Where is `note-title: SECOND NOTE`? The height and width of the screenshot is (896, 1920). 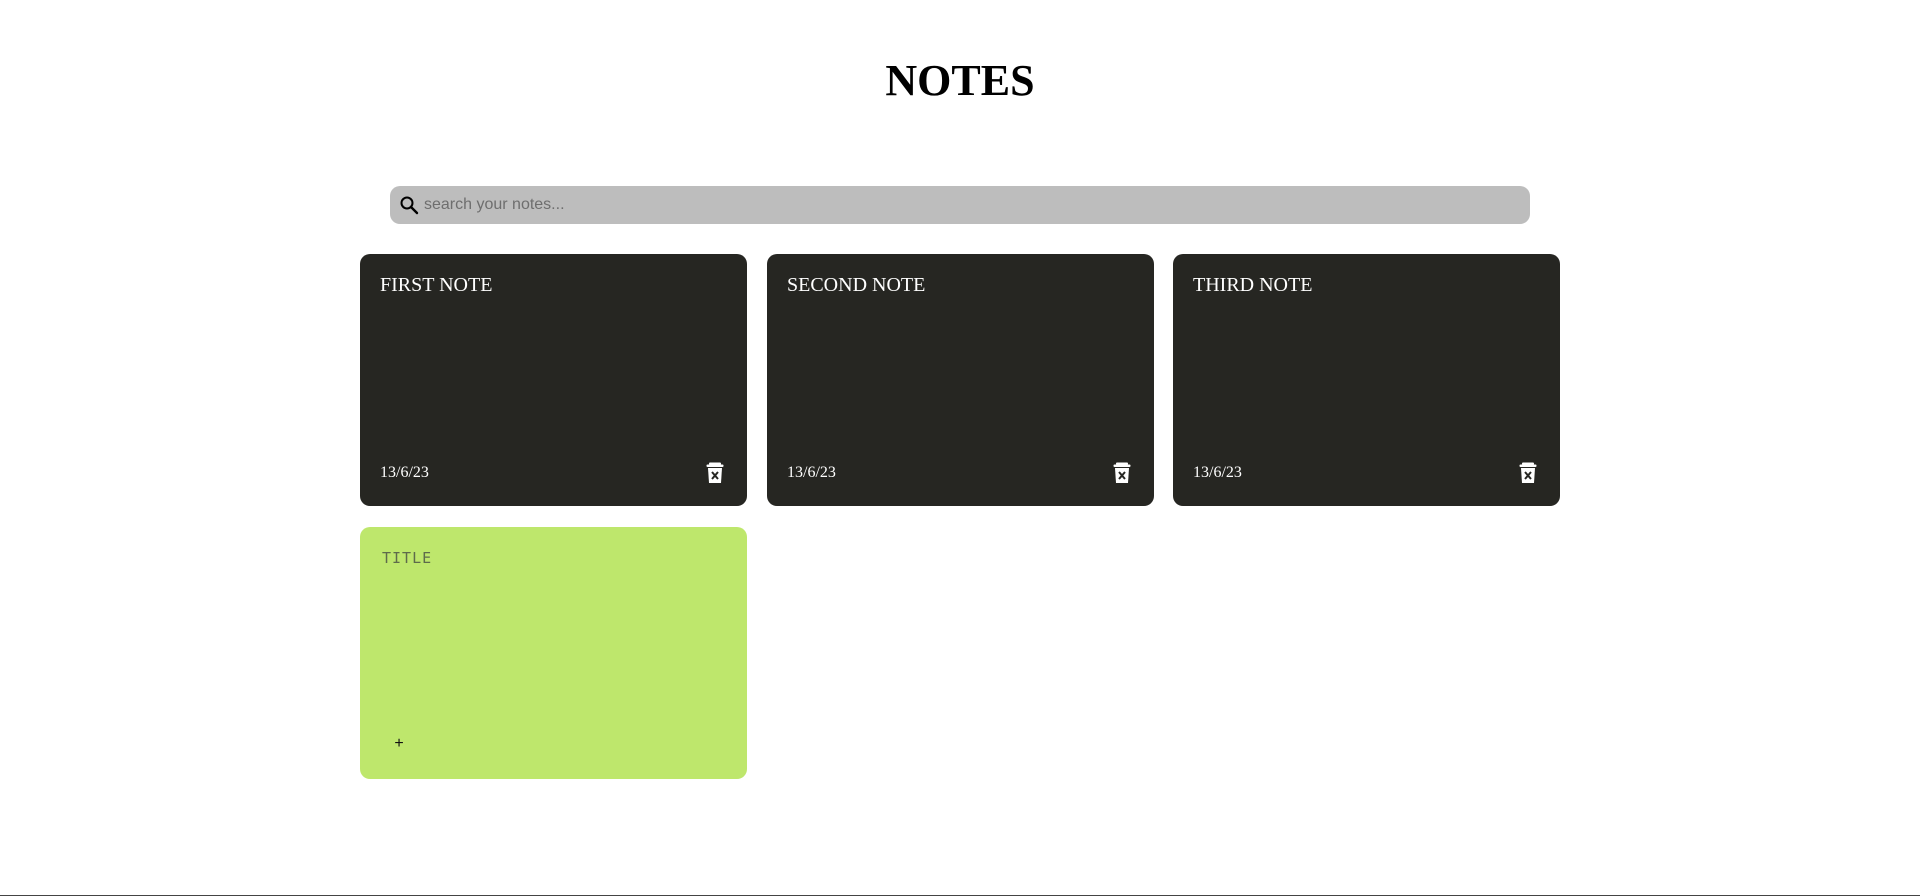
note-title: SECOND NOTE is located at coordinates (856, 285).